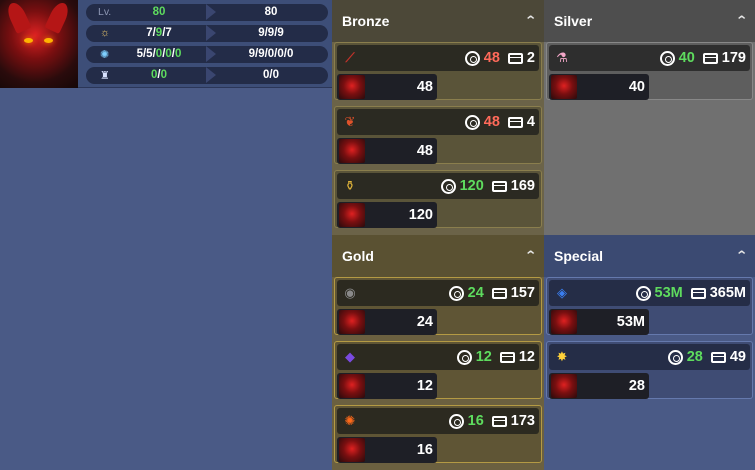  Describe the element at coordinates (105, 33) in the screenshot. I see `sun-icon: ☼` at that location.